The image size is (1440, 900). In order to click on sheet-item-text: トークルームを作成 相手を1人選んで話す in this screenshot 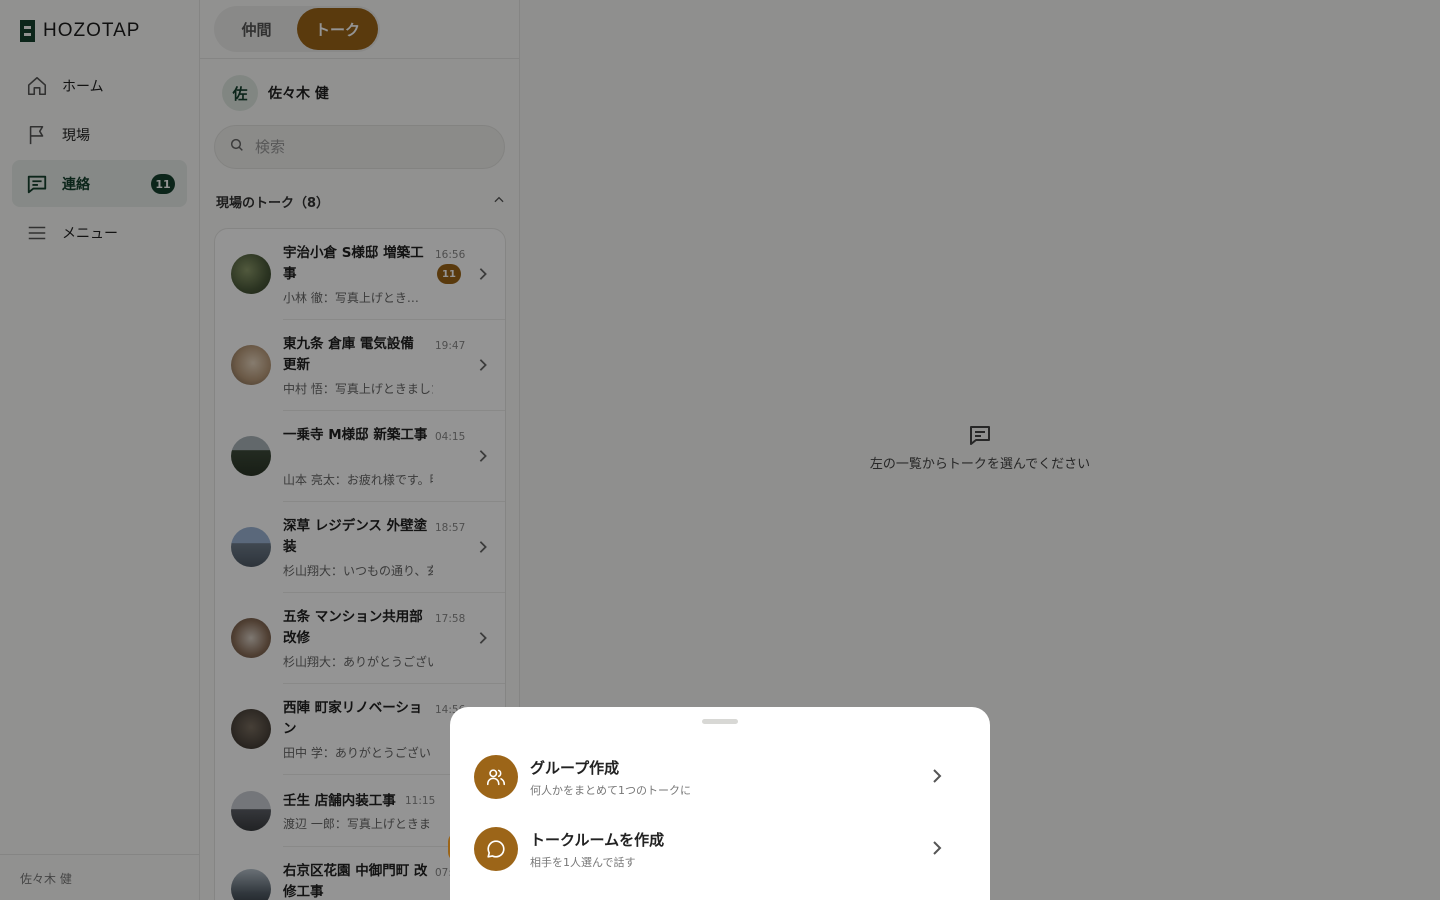, I will do `click(597, 849)`.